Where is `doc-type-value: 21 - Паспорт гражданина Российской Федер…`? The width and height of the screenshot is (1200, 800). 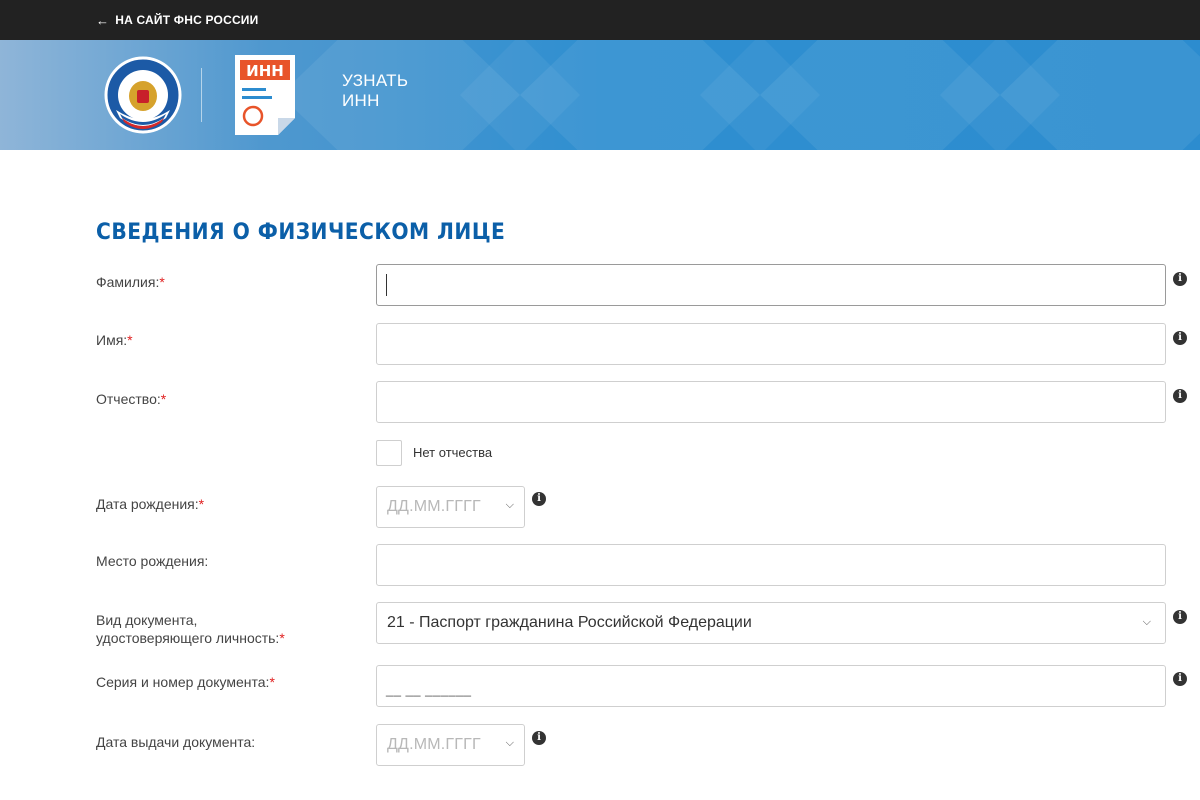 doc-type-value: 21 - Паспорт гражданина Российской Федер… is located at coordinates (569, 622).